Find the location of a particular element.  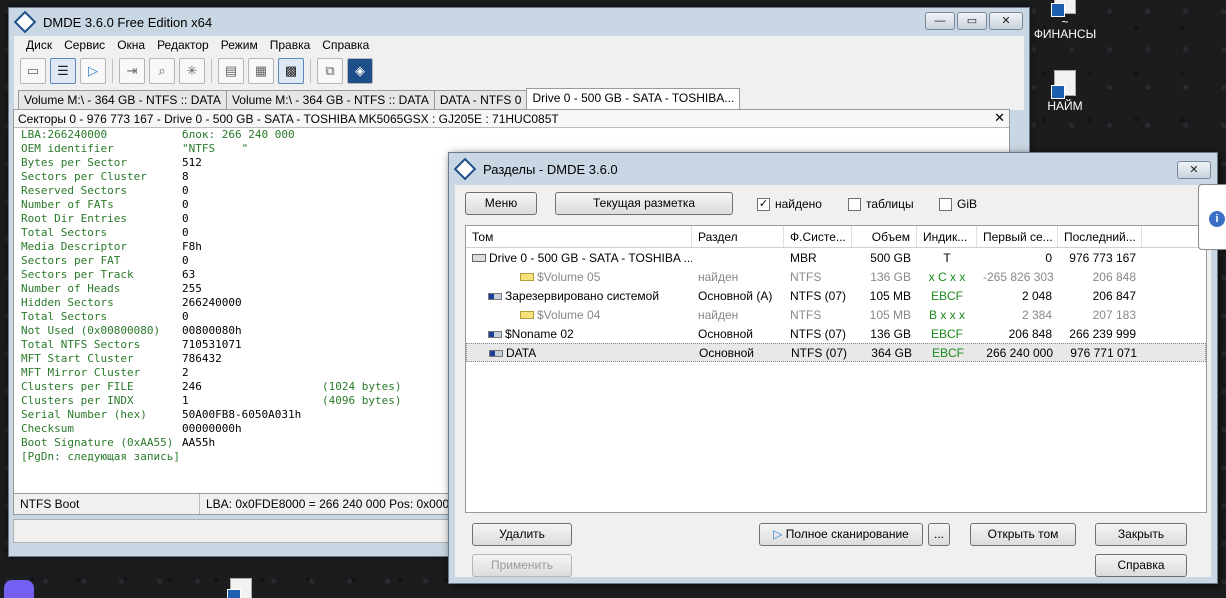

desktop-icon-bottom is located at coordinates (241, 588).